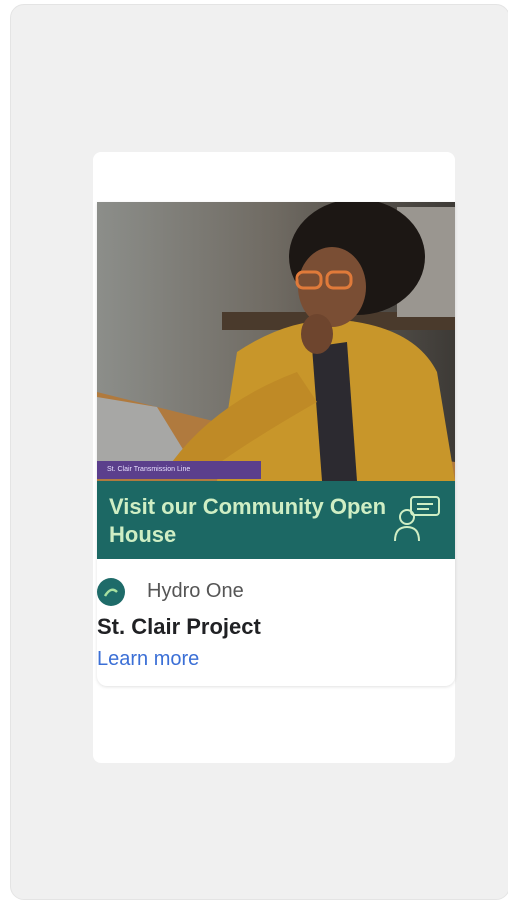 This screenshot has height=900, width=508. I want to click on advertiser-name: Hydro One, so click(195, 591).